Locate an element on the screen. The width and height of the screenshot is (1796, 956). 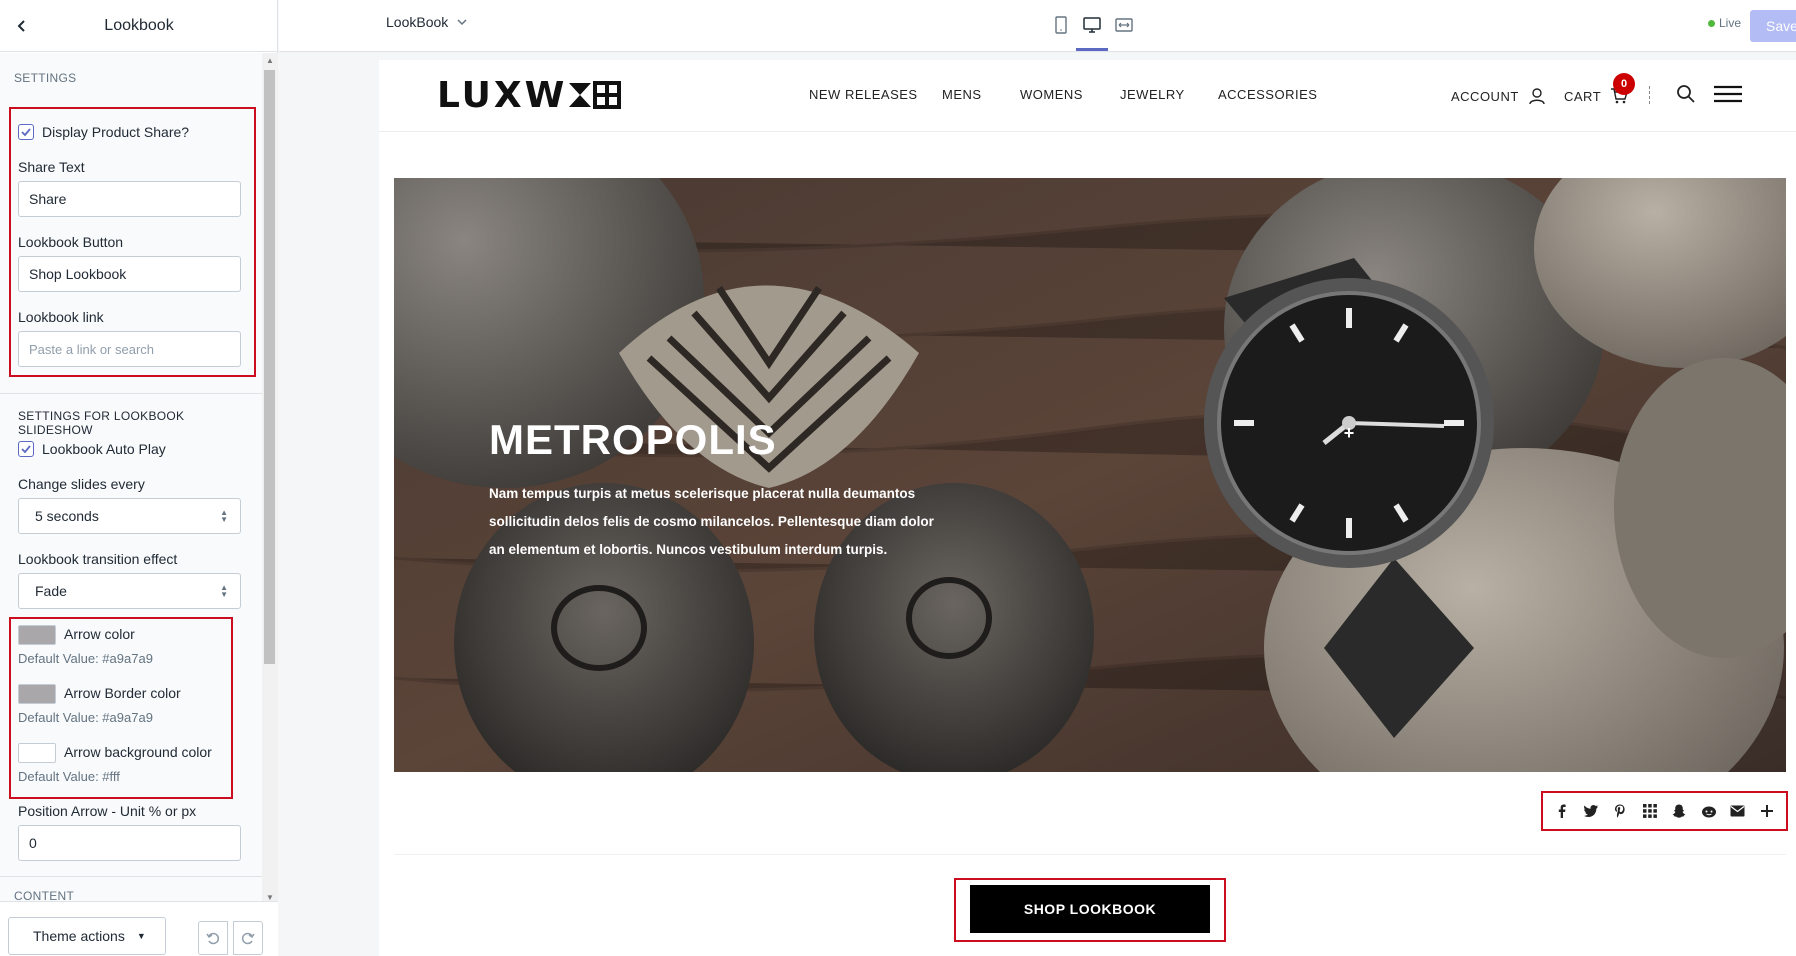
share-text-label: Share Text is located at coordinates (51, 167).